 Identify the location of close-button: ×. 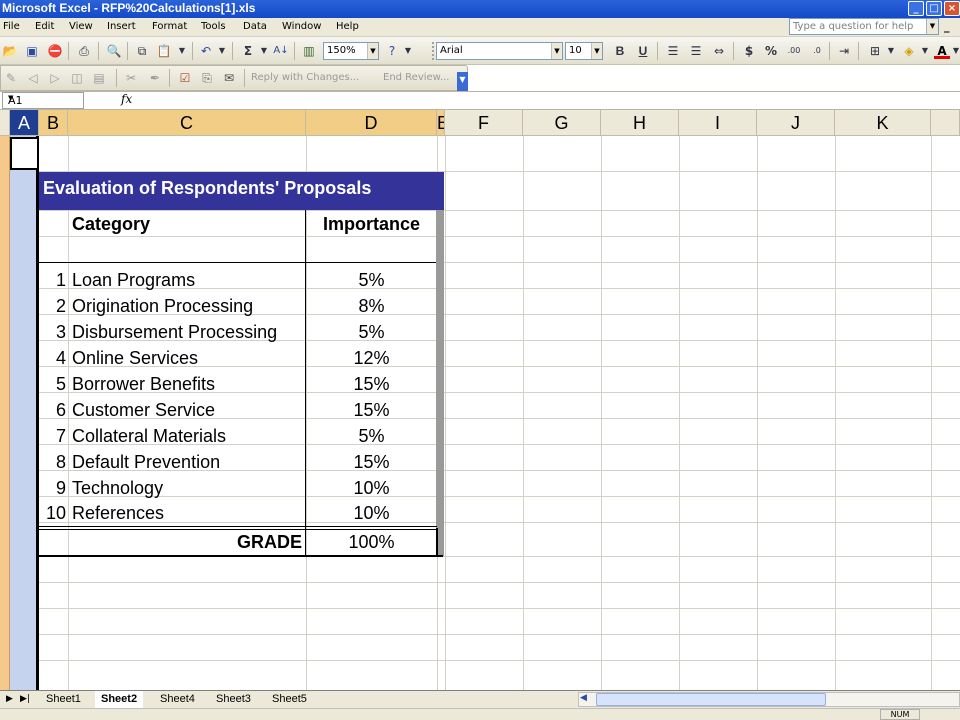
(952, 8).